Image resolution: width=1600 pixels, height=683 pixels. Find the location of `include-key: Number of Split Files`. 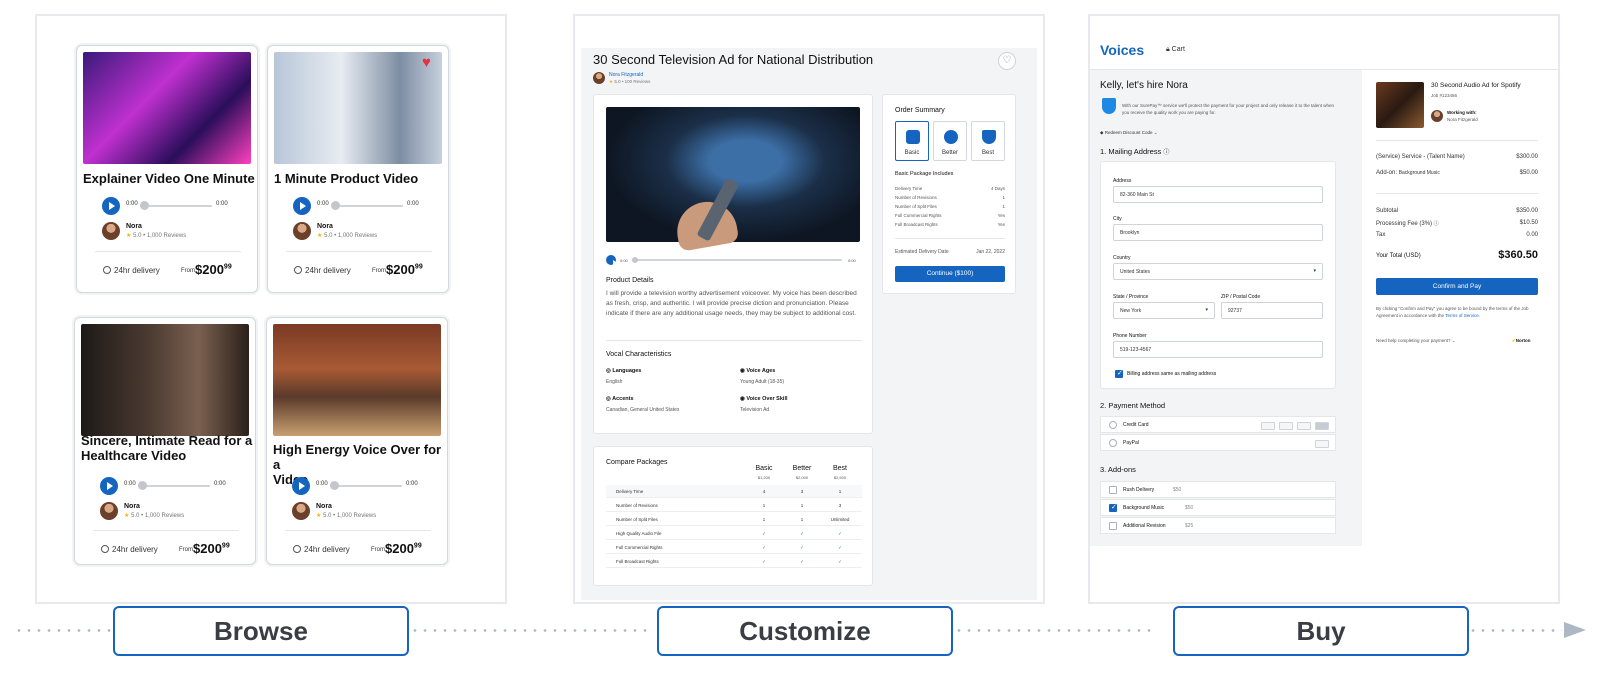

include-key: Number of Split Files is located at coordinates (916, 206).